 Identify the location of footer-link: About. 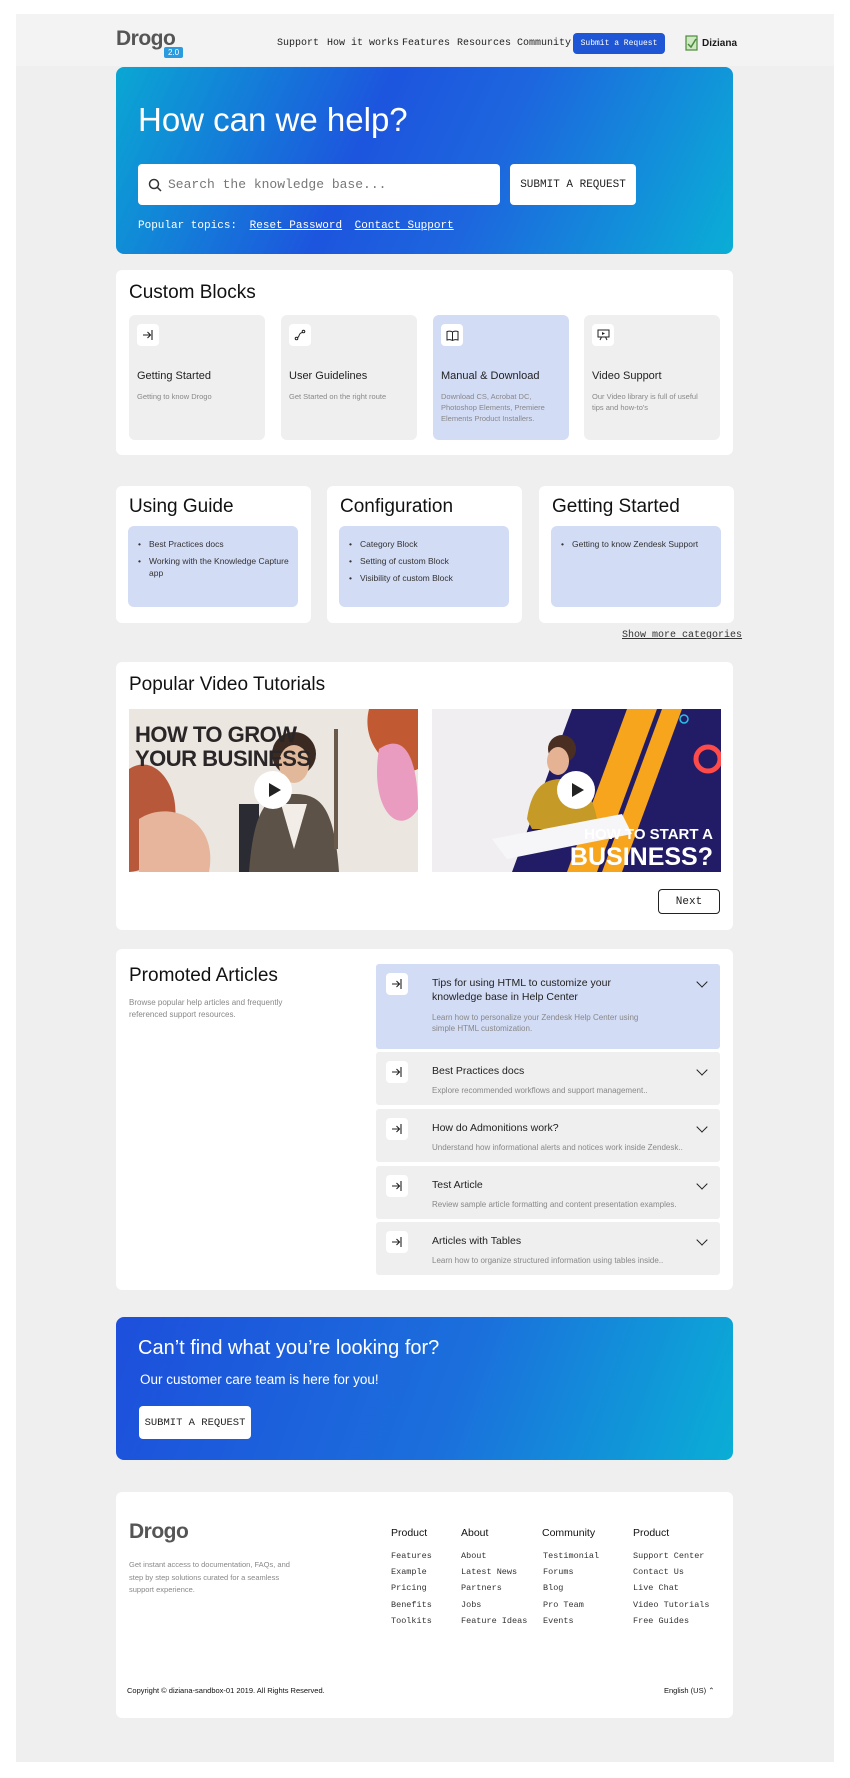
(494, 1556).